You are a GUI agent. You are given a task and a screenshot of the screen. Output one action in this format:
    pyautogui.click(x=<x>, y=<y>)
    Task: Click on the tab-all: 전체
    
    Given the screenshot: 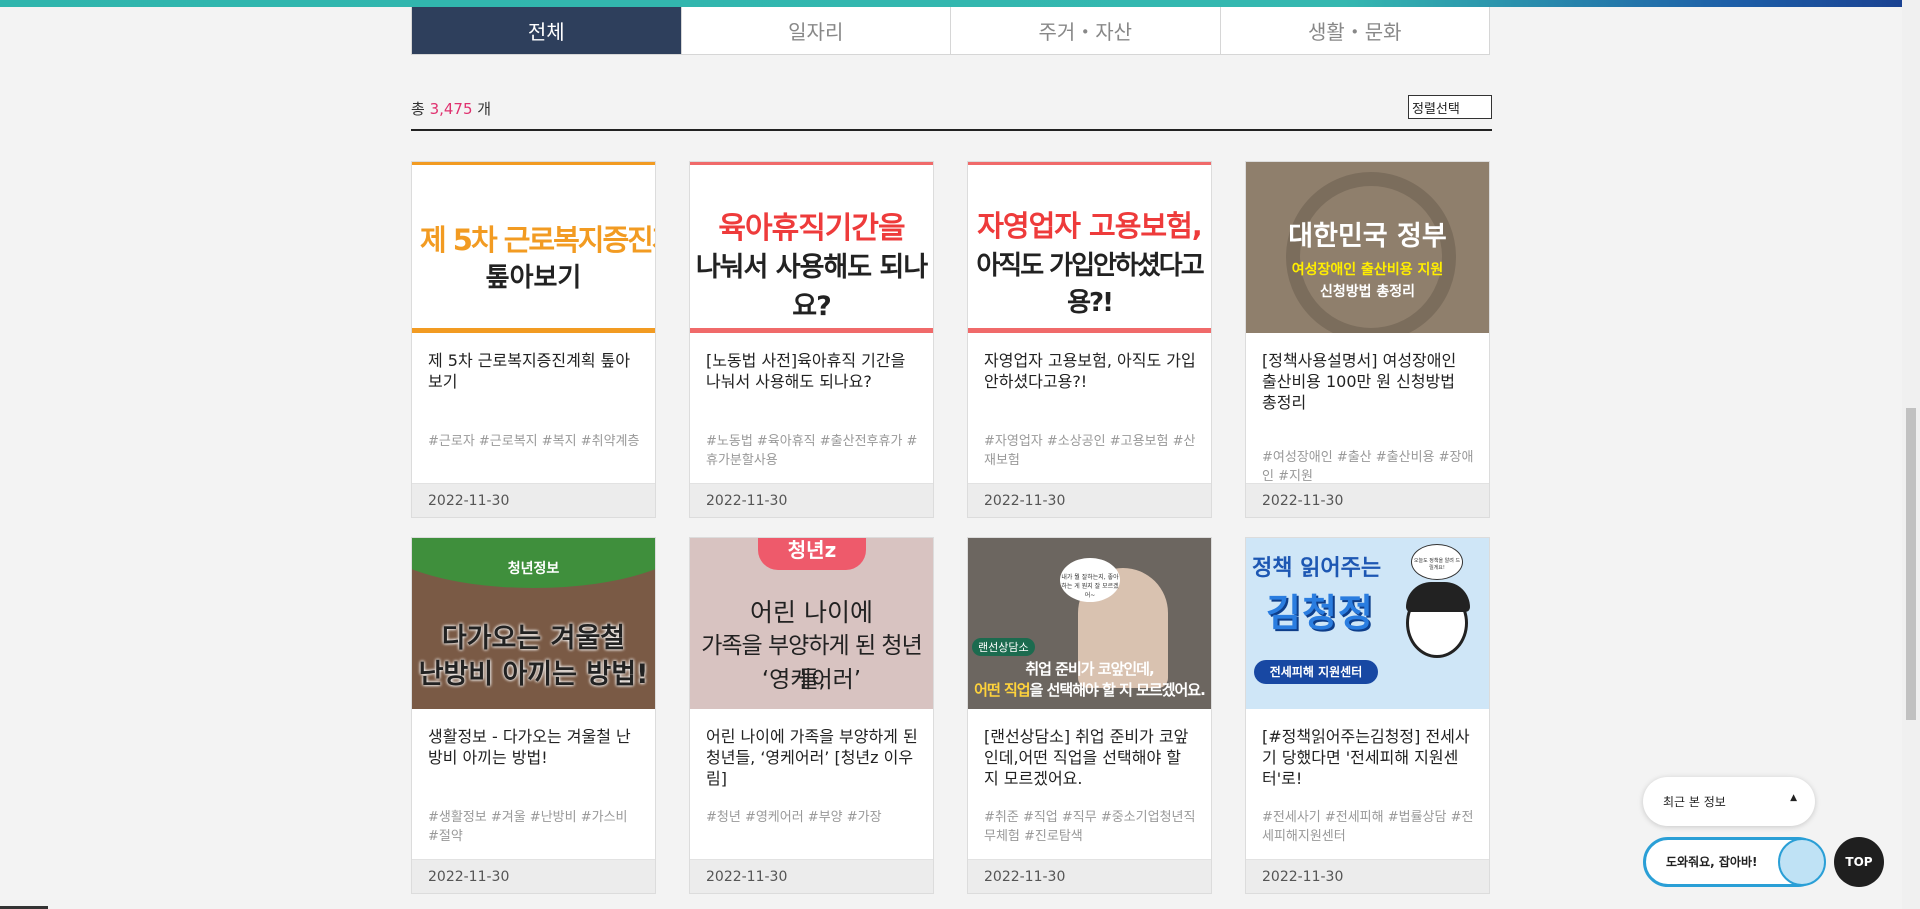 What is the action you would take?
    pyautogui.click(x=547, y=30)
    